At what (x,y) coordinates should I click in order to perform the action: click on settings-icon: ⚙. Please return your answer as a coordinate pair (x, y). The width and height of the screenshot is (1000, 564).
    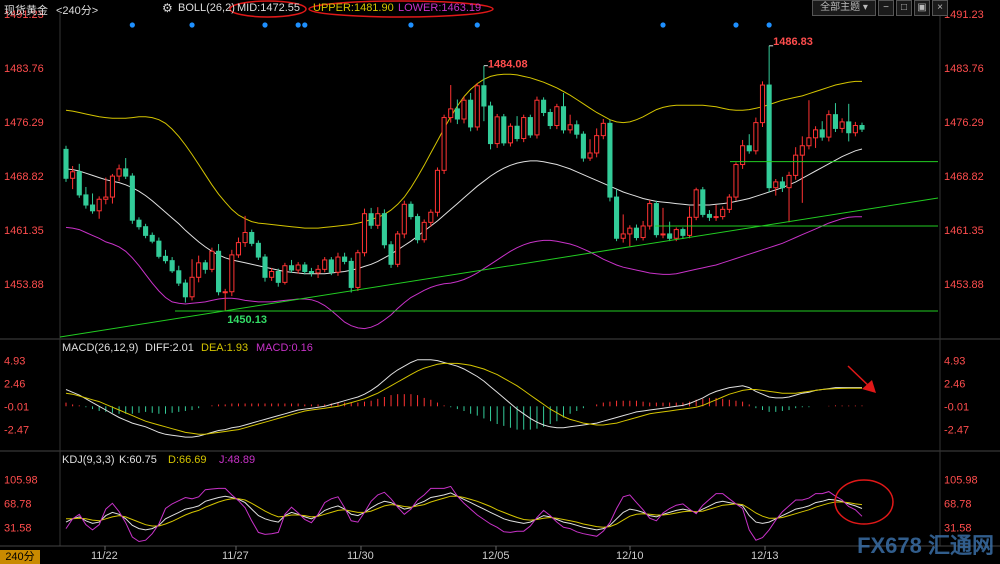
    Looking at the image, I should click on (167, 8).